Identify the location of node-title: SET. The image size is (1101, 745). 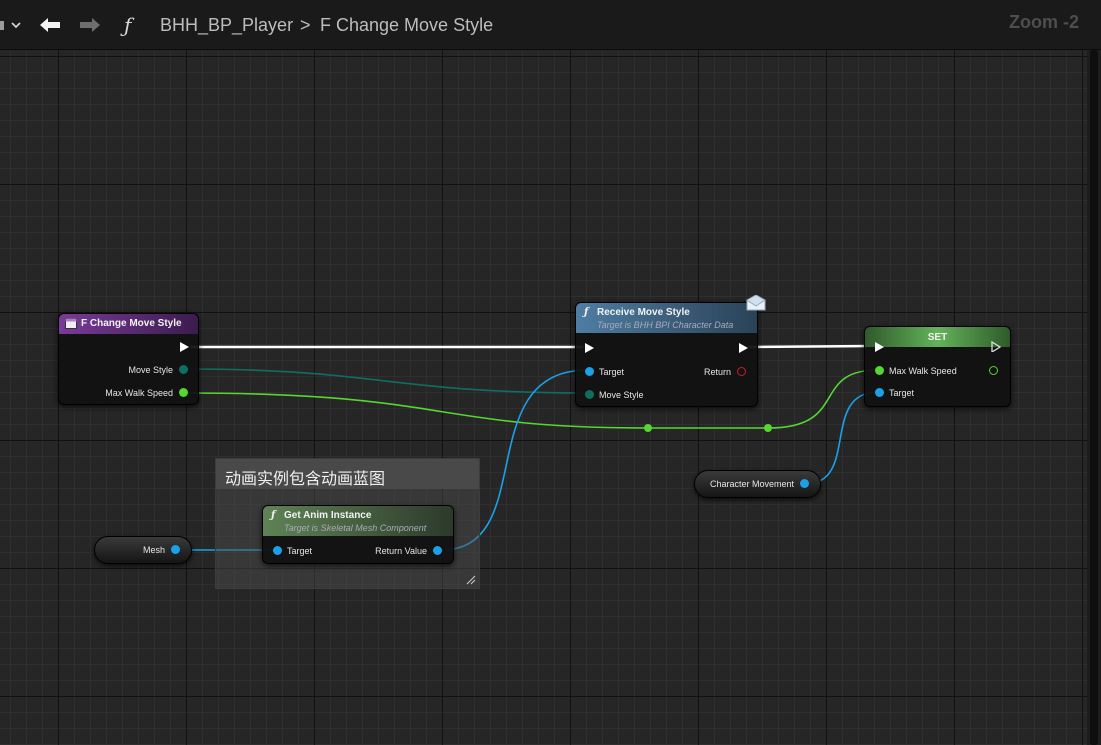
(937, 337).